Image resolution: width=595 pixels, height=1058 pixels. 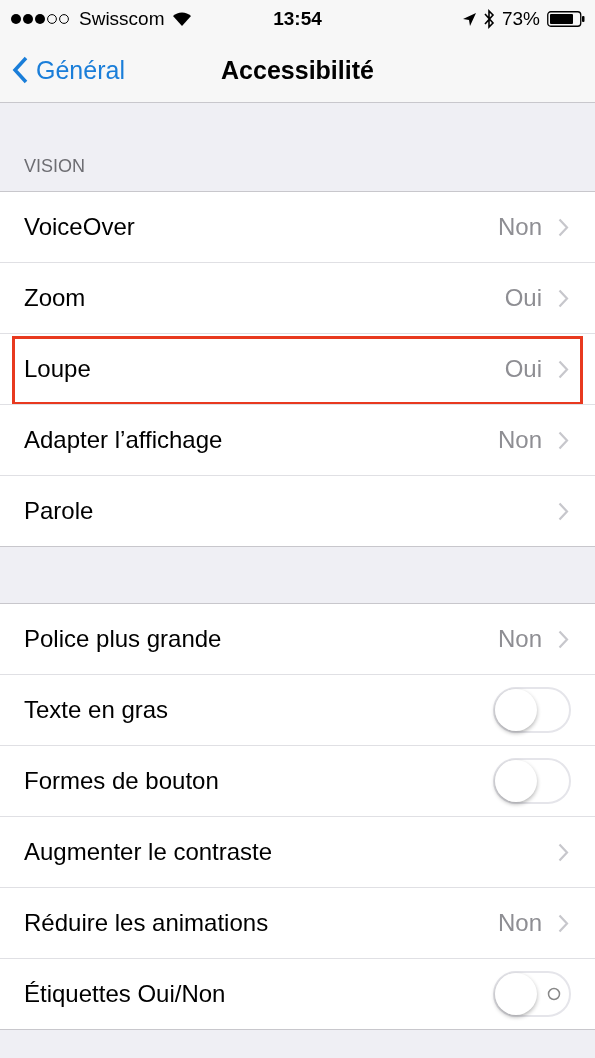 What do you see at coordinates (59, 511) in the screenshot?
I see `row-label: Parole` at bounding box center [59, 511].